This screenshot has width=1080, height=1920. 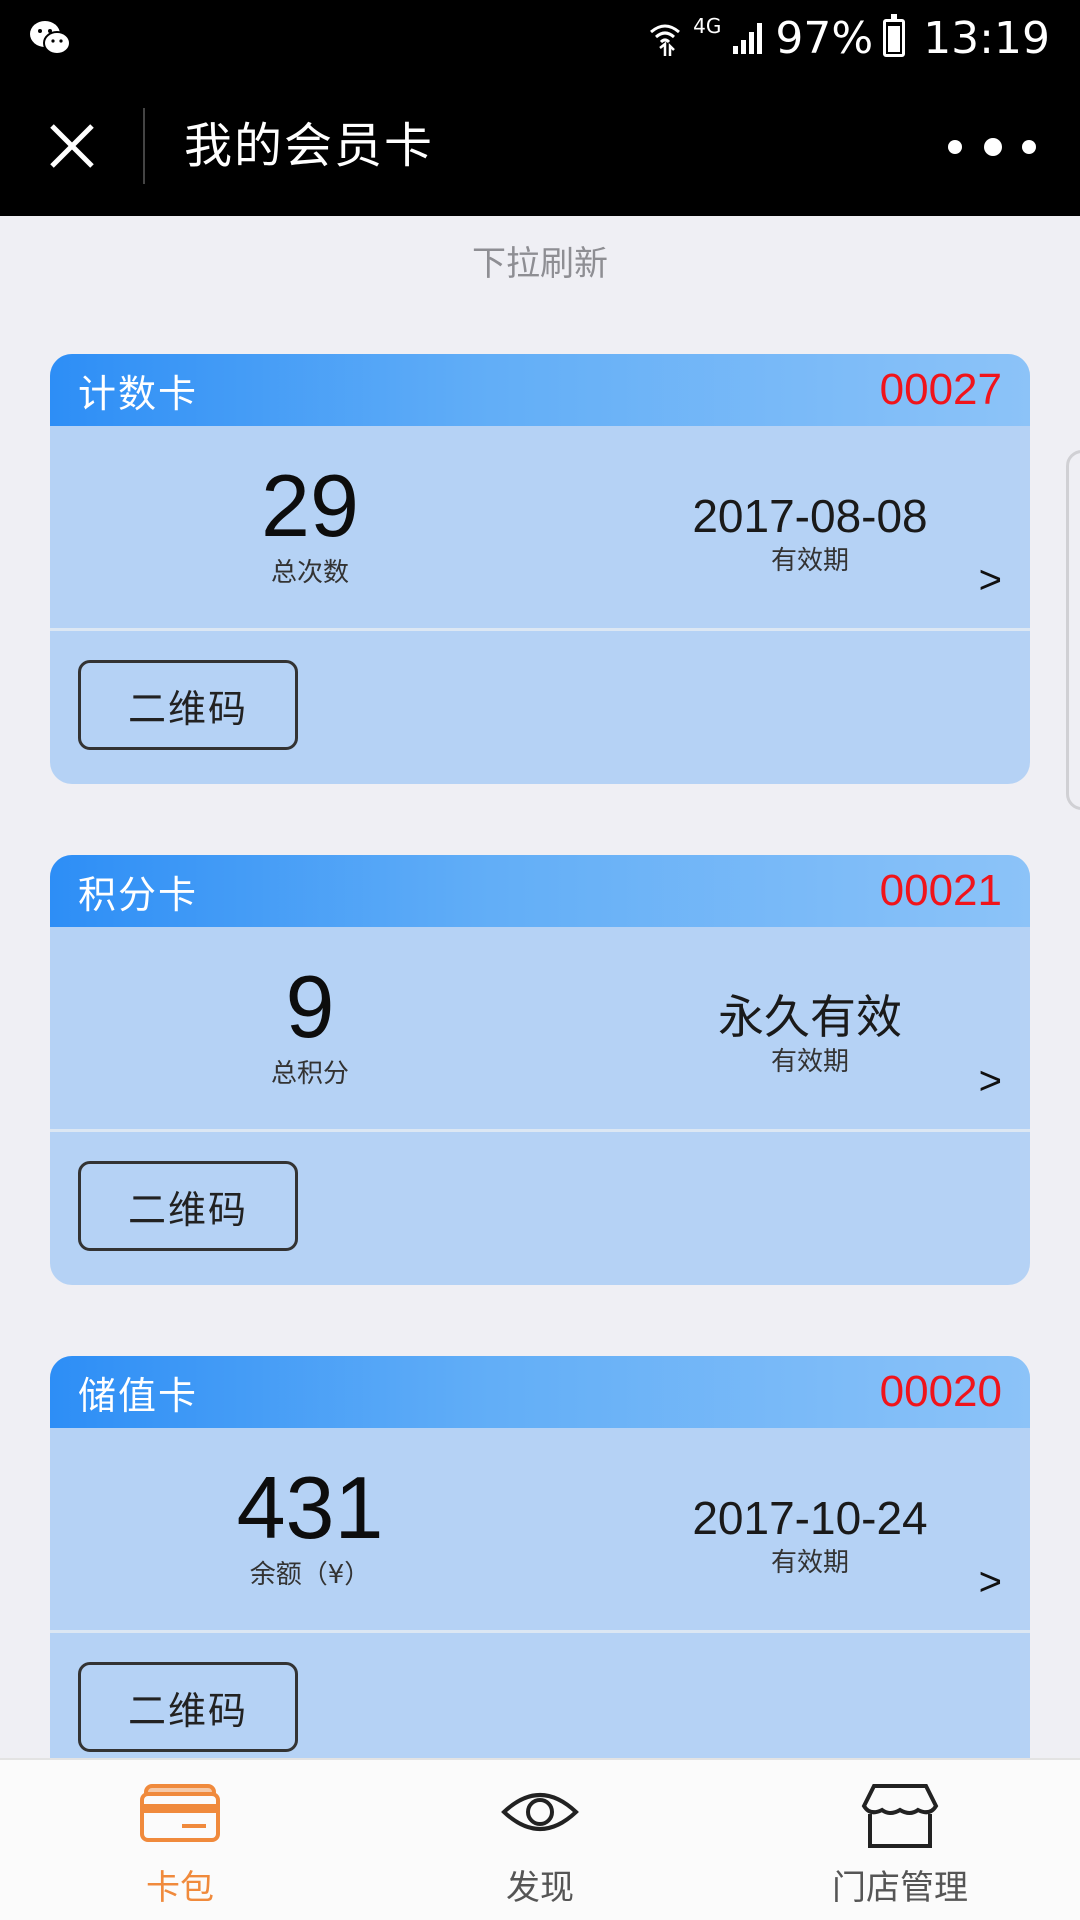 I want to click on card-wallet-icon, so click(x=180, y=1813).